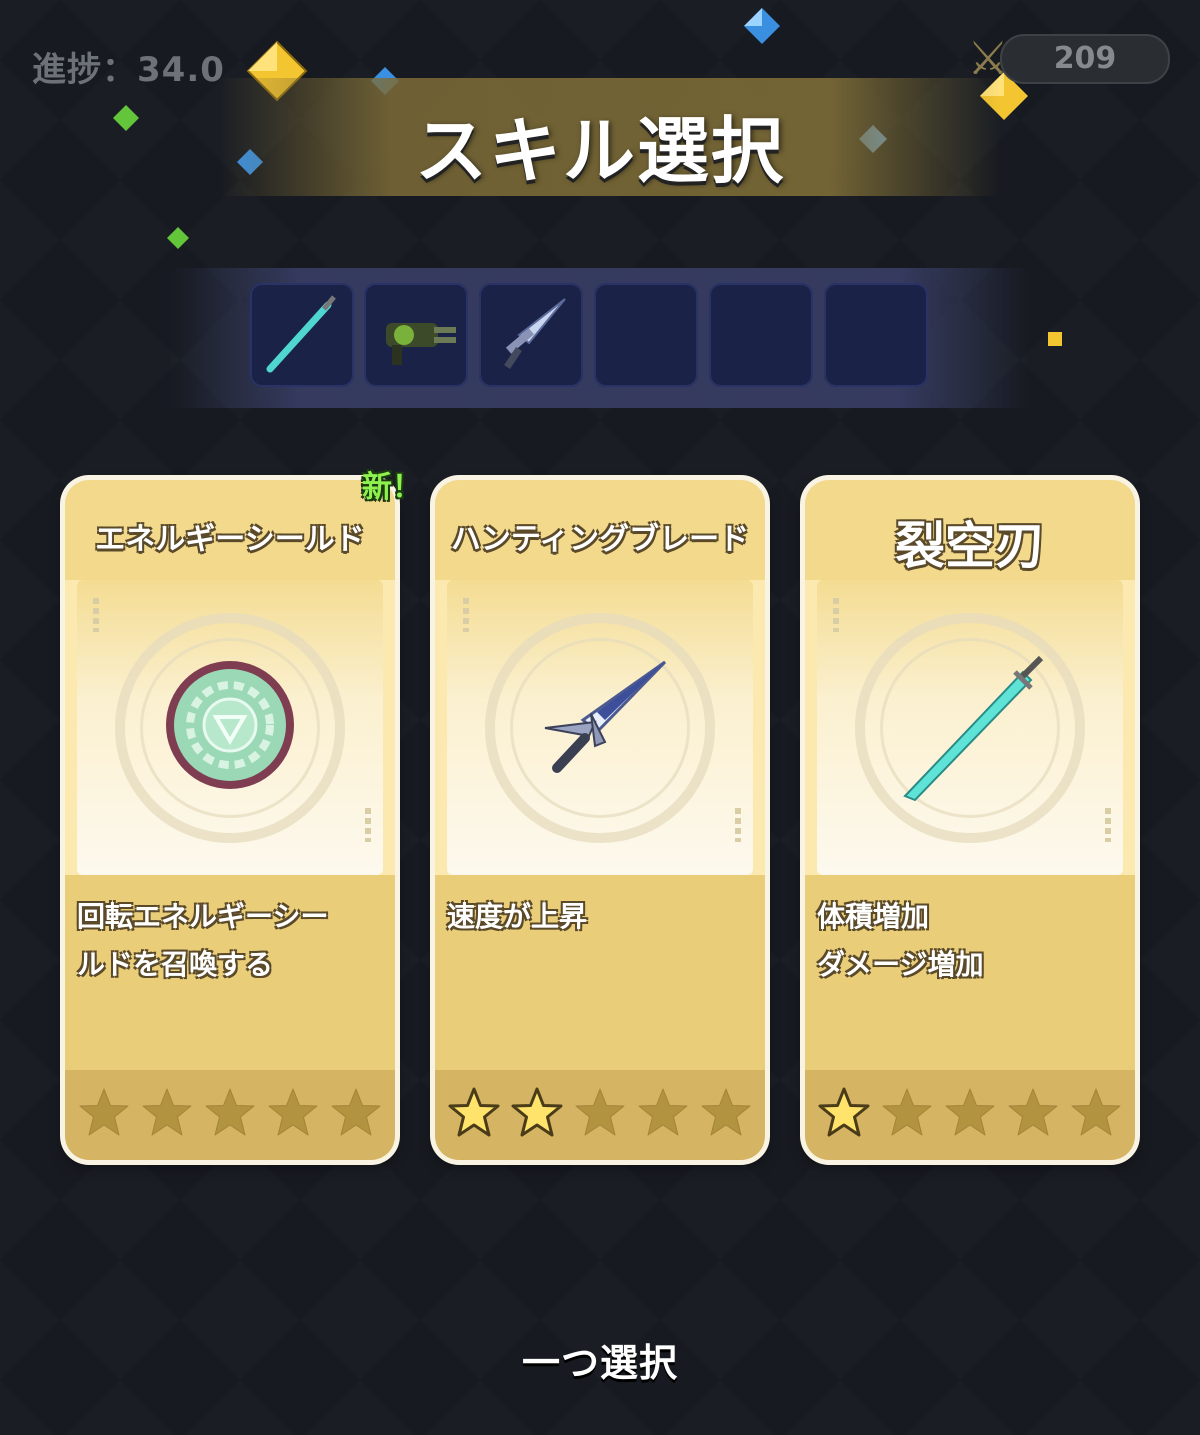  I want to click on card-header: ハンティングブレード, so click(600, 530).